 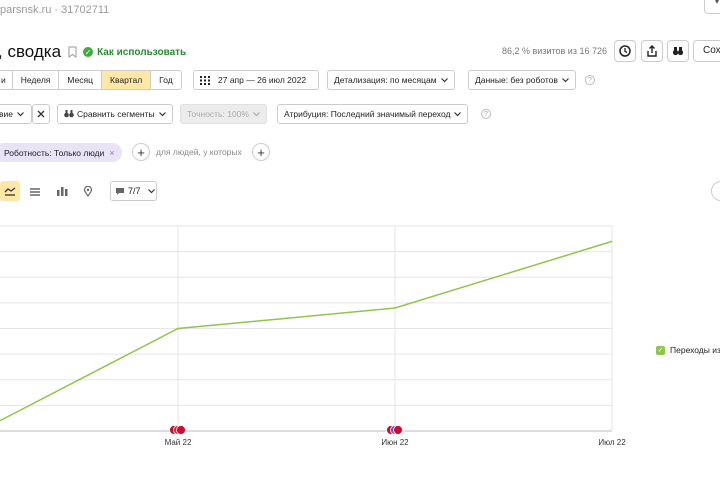 I want to click on binoculars-icon, so click(x=678, y=51).